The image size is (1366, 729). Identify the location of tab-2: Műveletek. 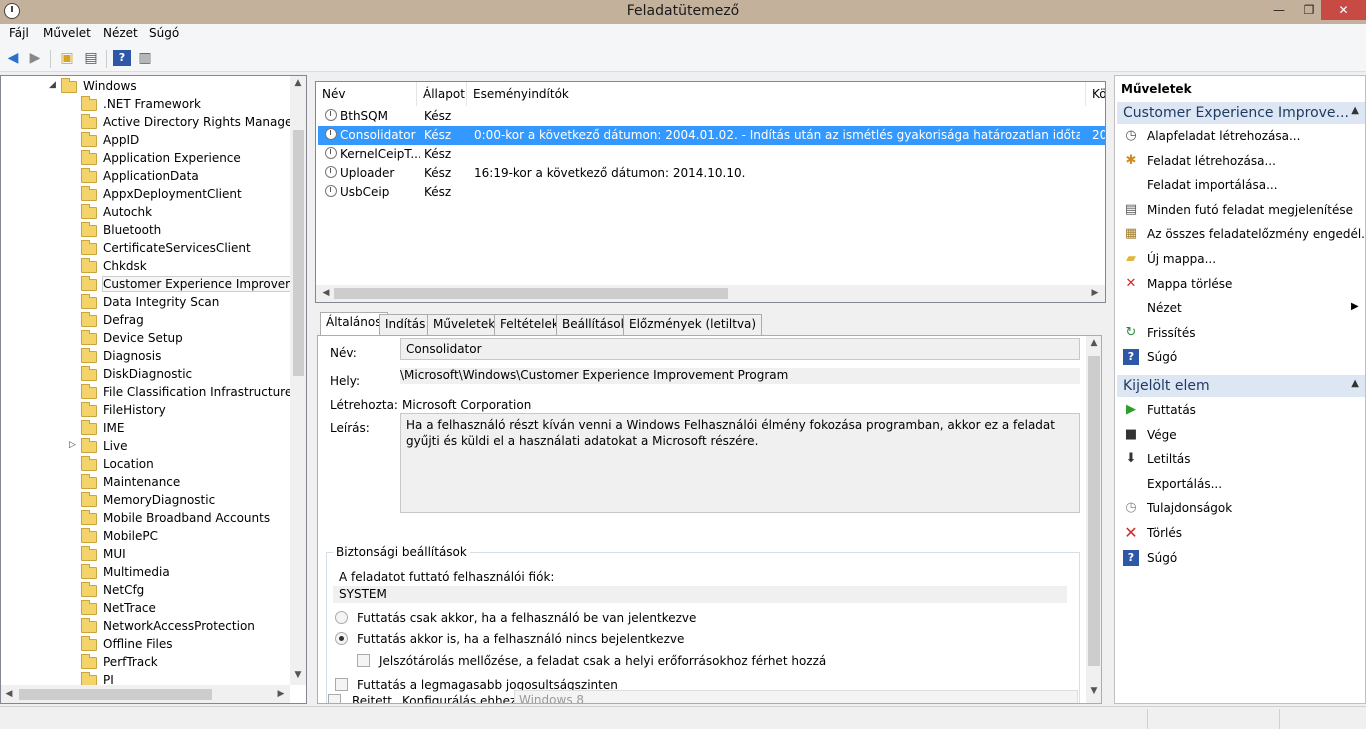
(464, 324).